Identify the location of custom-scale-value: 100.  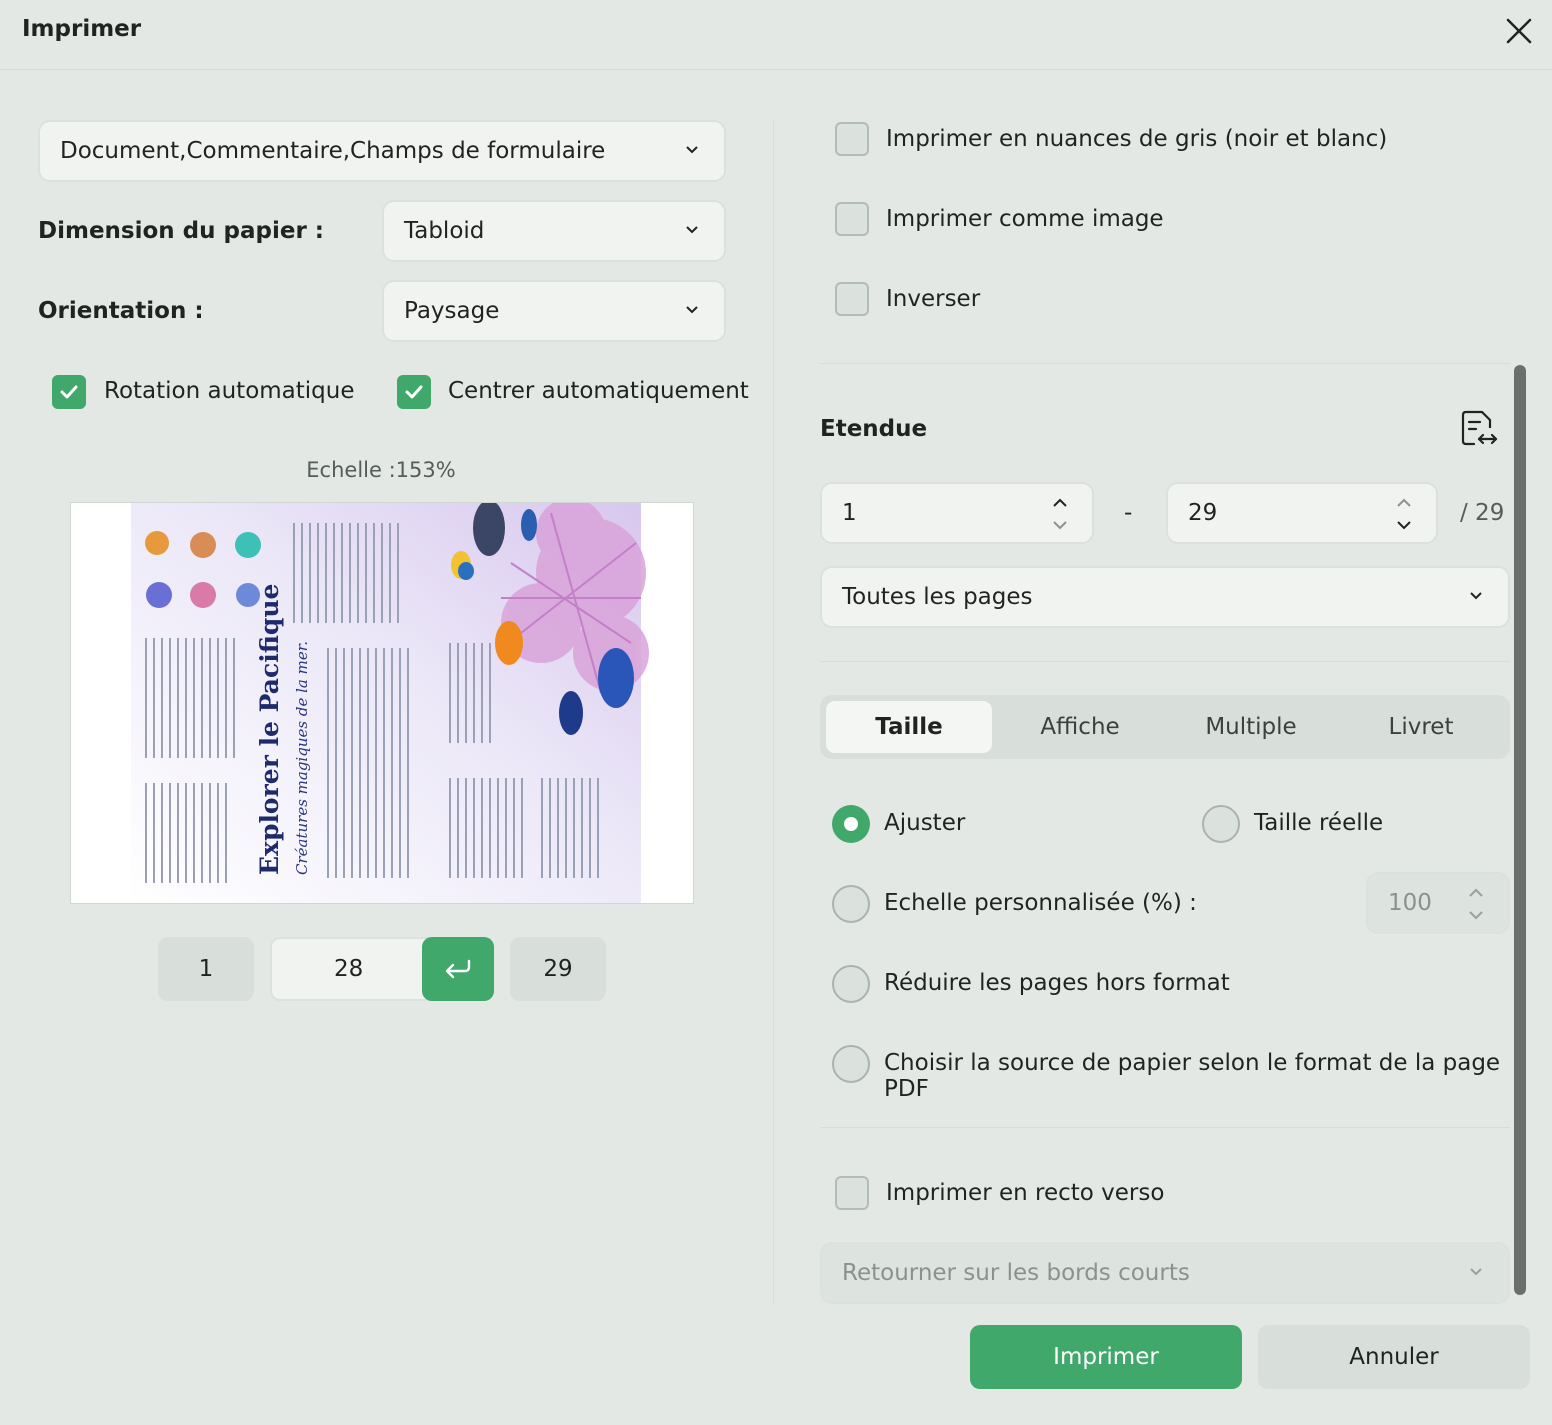
(1410, 903).